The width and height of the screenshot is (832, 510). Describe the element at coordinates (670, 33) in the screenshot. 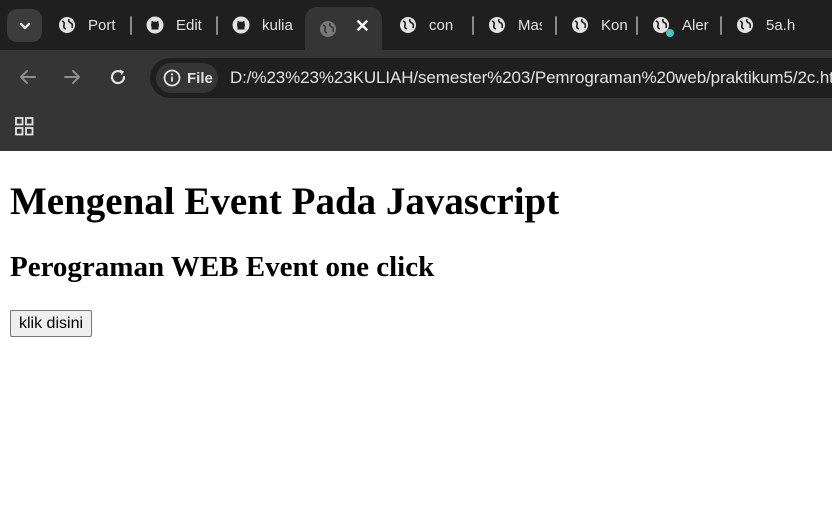

I see `activity-dot` at that location.